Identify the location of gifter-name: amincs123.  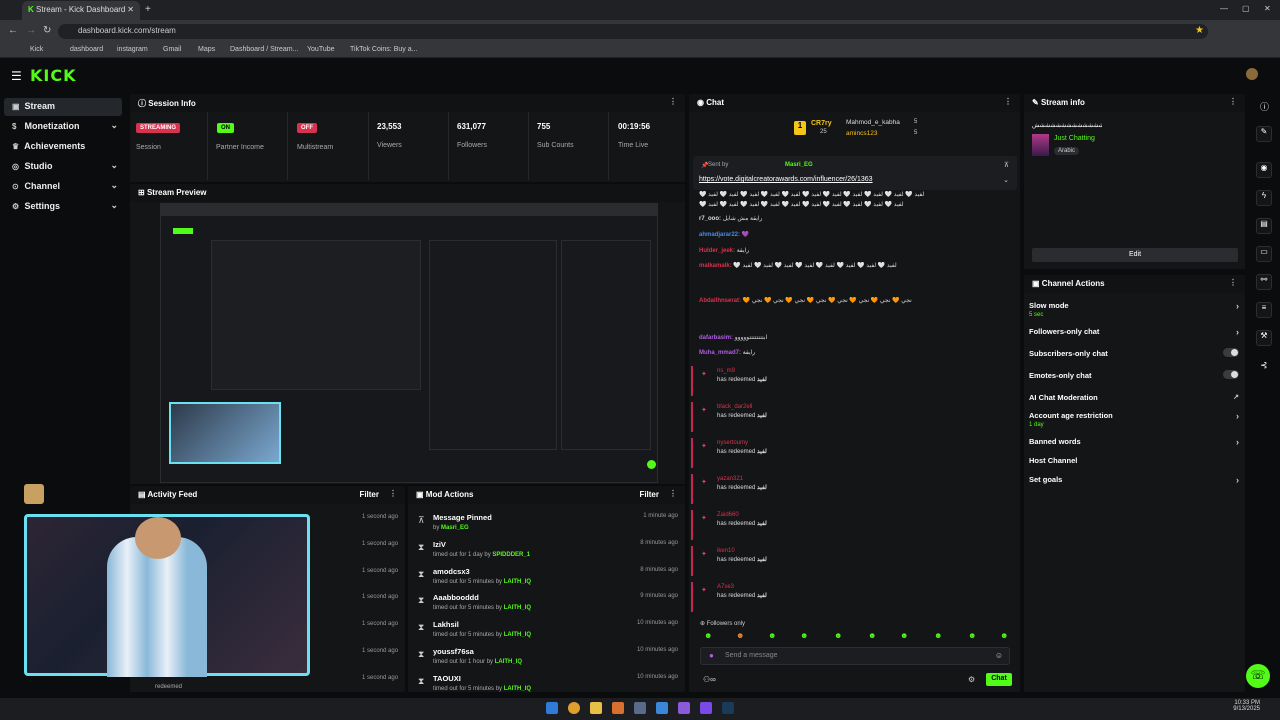
(861, 133).